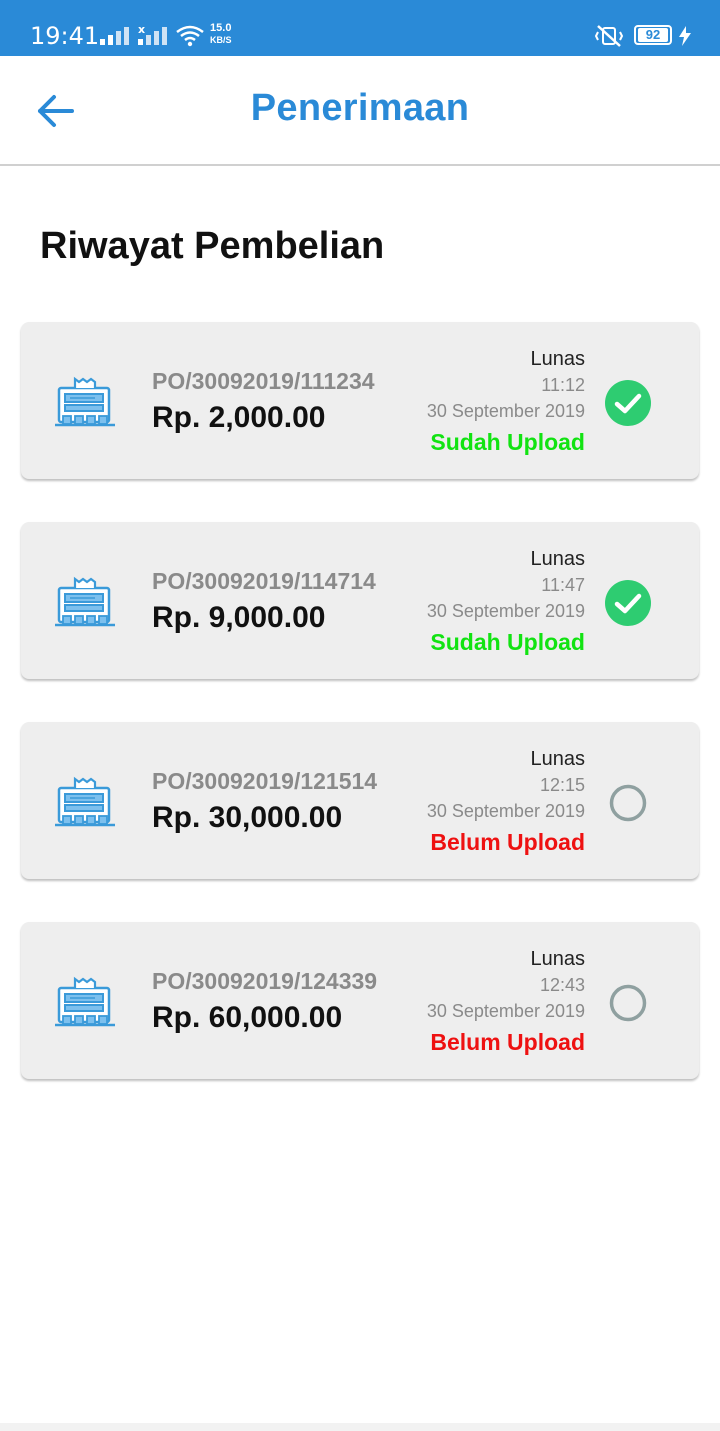  What do you see at coordinates (221, 40) in the screenshot?
I see `network-speed-unit: KB/S` at bounding box center [221, 40].